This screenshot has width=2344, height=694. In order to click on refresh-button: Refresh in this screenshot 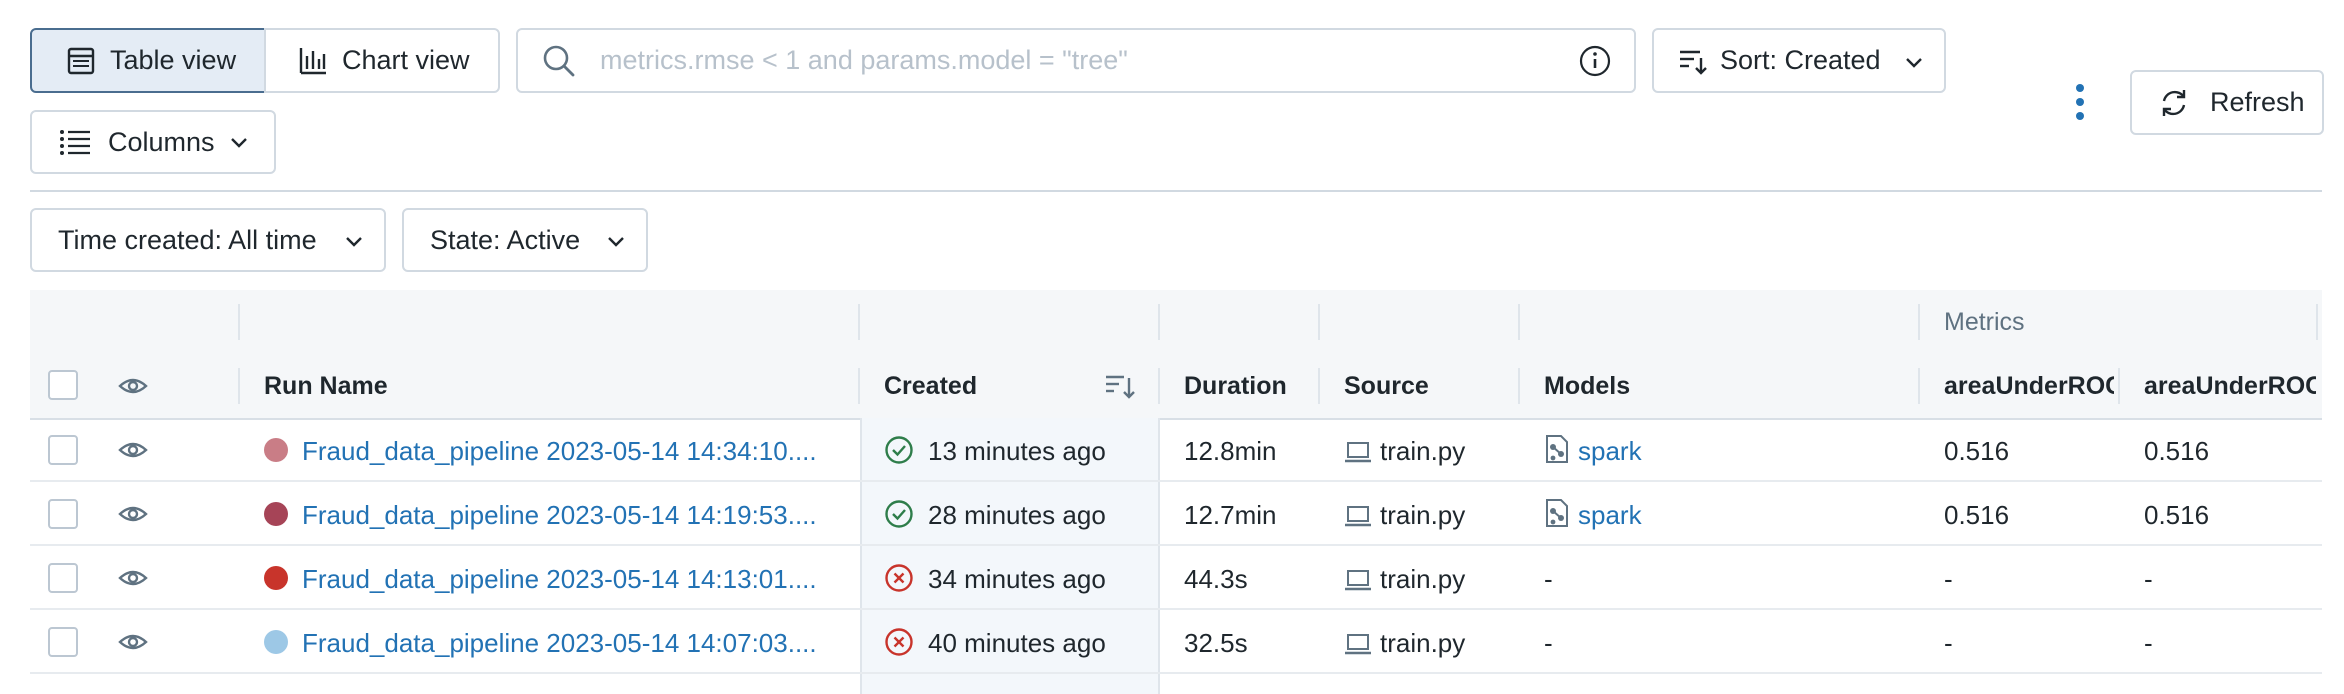, I will do `click(2227, 102)`.